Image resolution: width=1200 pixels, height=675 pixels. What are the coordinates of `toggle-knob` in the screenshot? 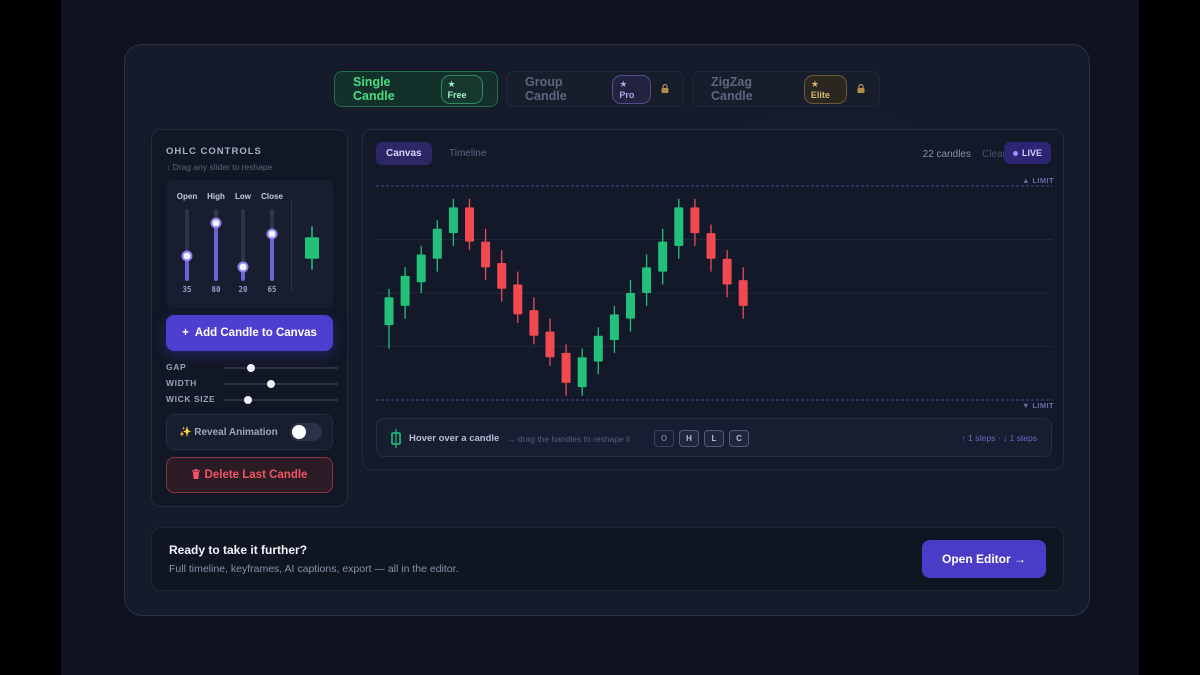 It's located at (299, 432).